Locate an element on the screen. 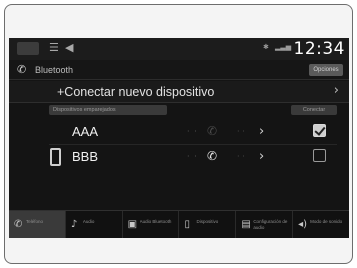  menu-icon: ☰ is located at coordinates (54, 48).